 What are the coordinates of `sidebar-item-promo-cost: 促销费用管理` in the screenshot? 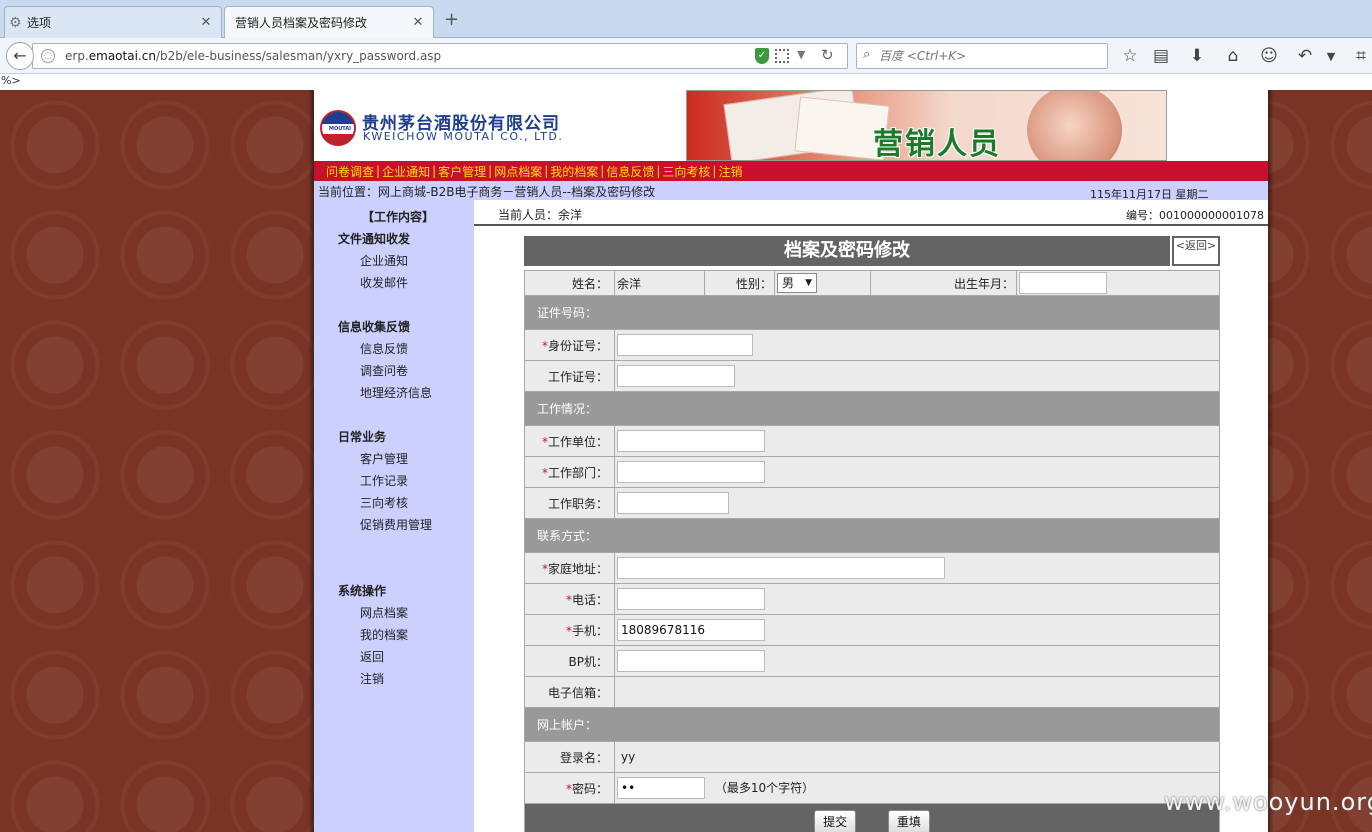 It's located at (396, 524).